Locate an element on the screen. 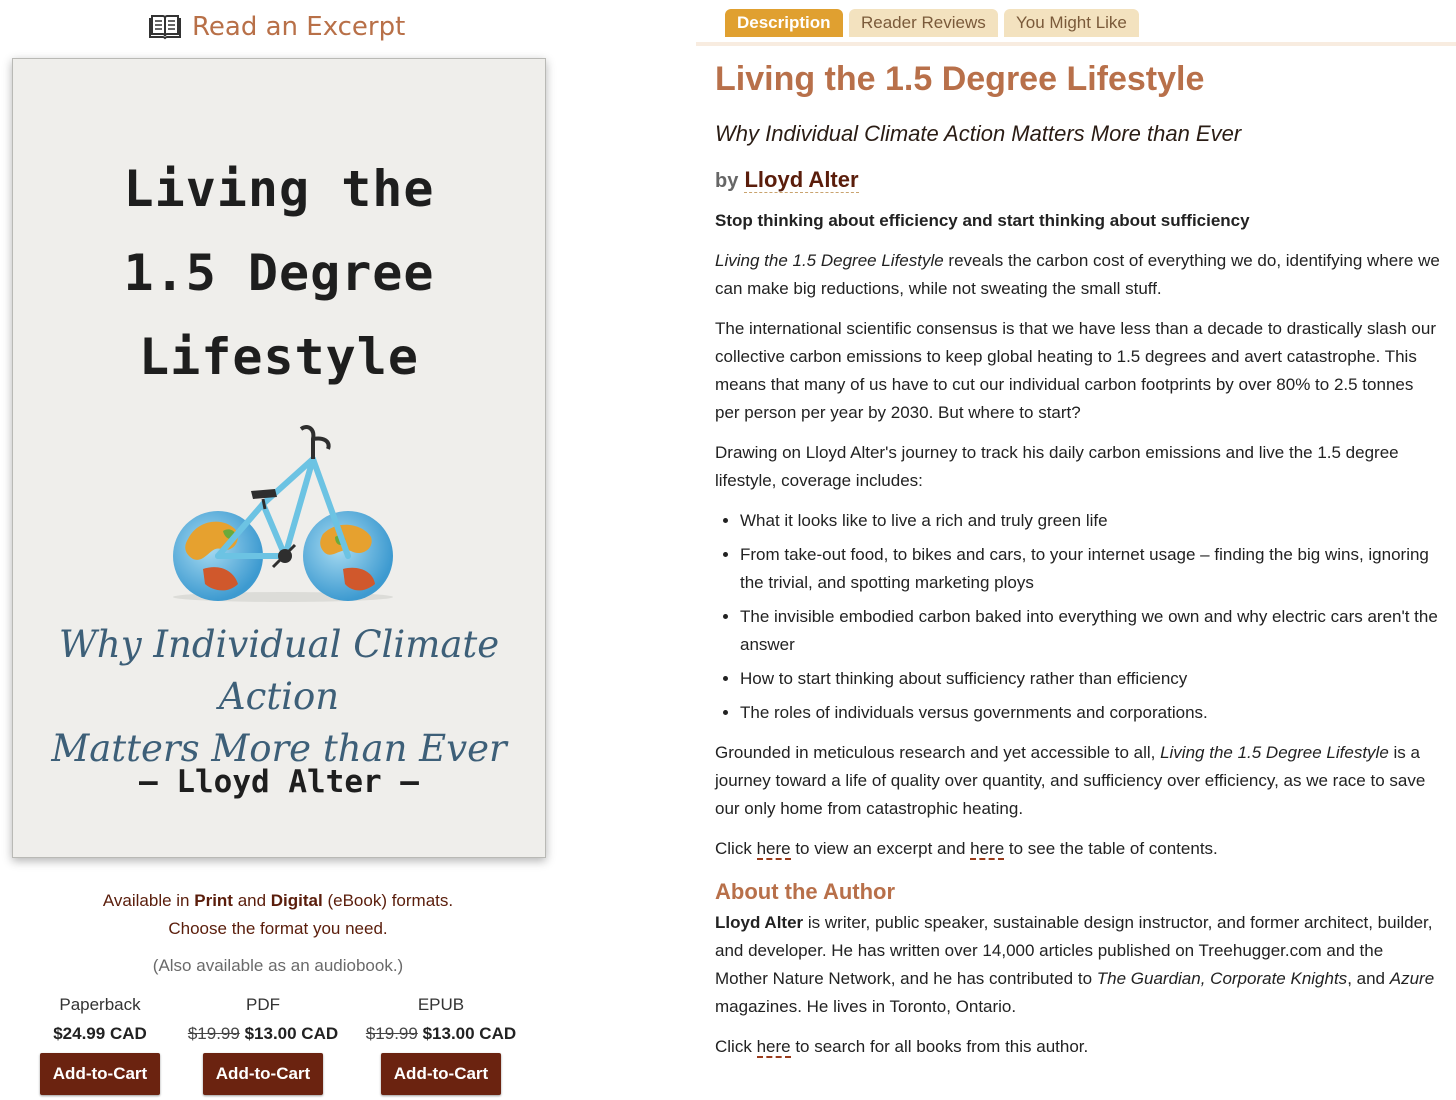 This screenshot has width=1456, height=1100. paragraph-text: to see the table of contents. is located at coordinates (1111, 848).